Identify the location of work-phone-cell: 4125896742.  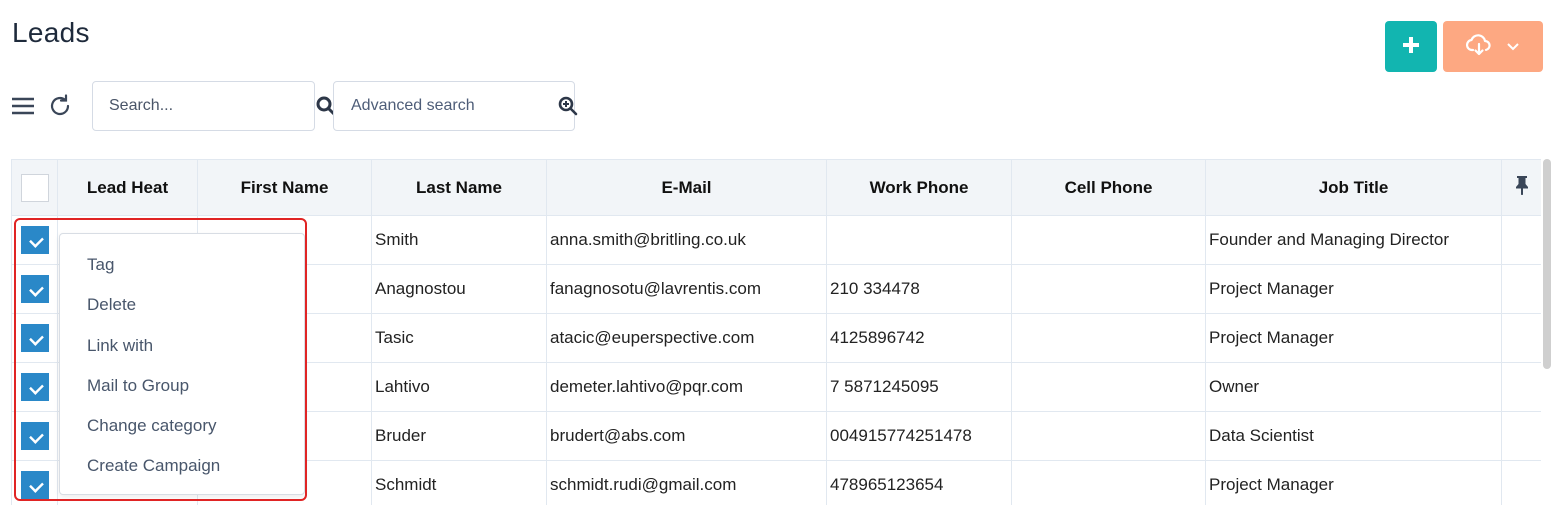
(919, 338).